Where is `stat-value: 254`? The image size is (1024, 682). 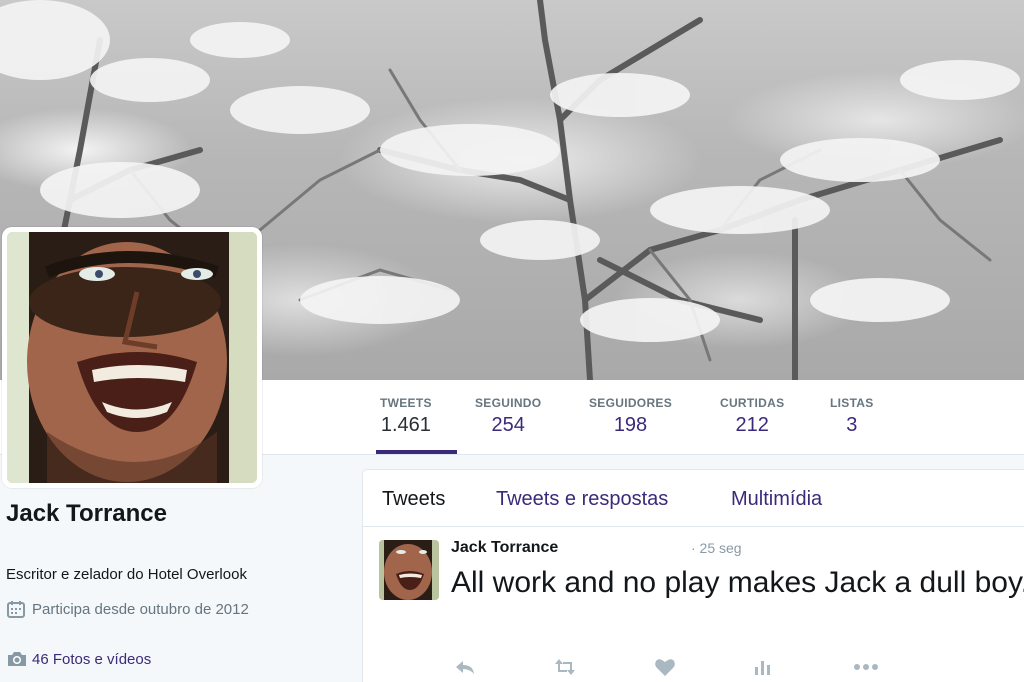
stat-value: 254 is located at coordinates (508, 425).